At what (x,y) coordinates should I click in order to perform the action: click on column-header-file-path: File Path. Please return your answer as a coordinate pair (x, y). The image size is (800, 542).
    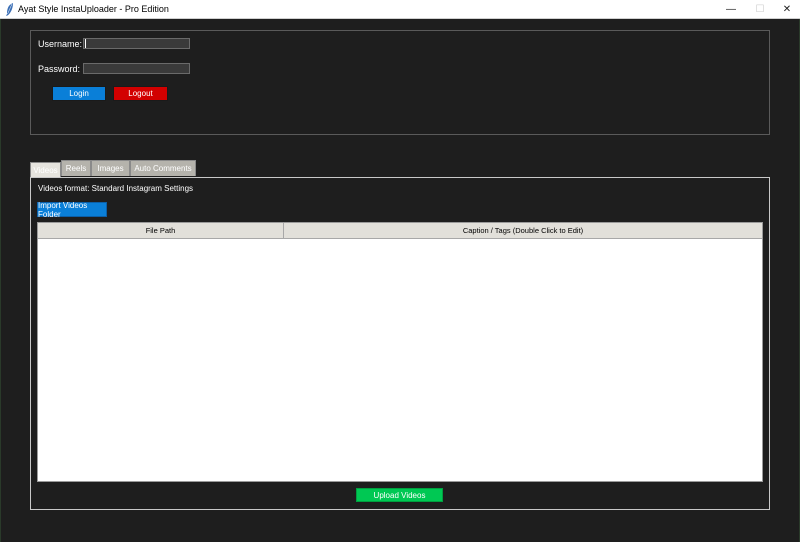
    Looking at the image, I should click on (161, 230).